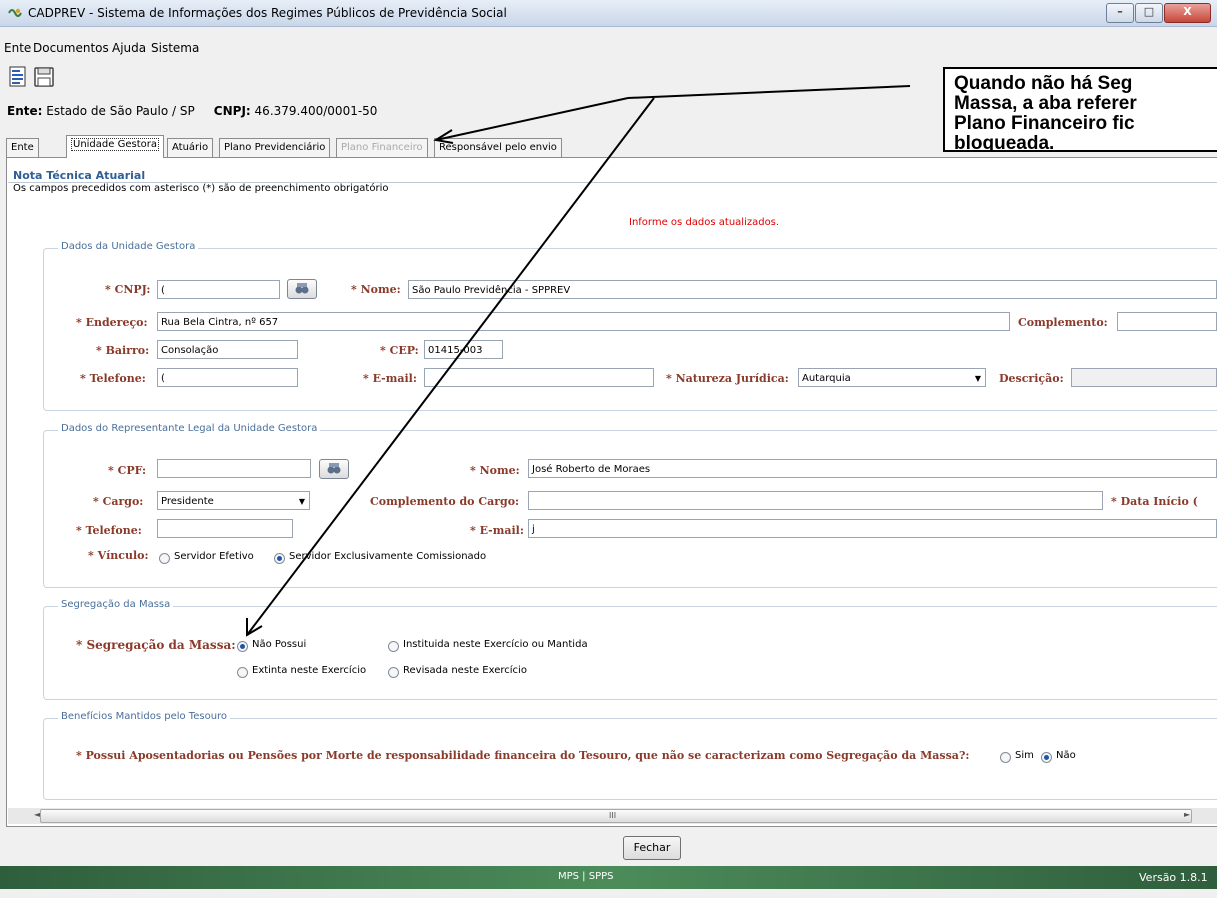 The width and height of the screenshot is (1217, 898). What do you see at coordinates (376, 289) in the screenshot?
I see `nome-label: * Nome:` at bounding box center [376, 289].